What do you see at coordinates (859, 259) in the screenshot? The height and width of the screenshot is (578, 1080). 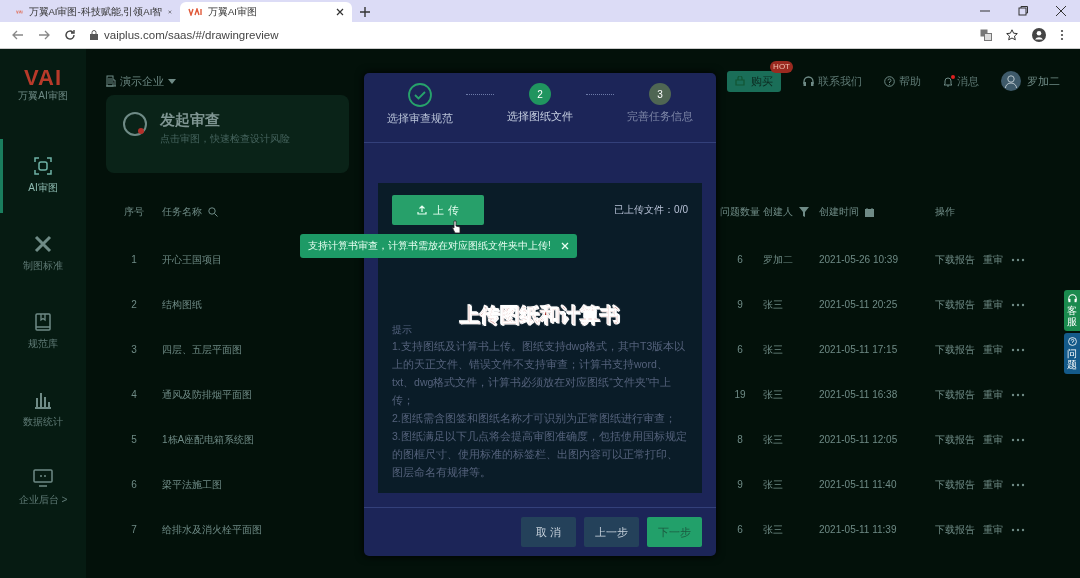 I see `table-cell-text: 2021-05-26 10:39` at bounding box center [859, 259].